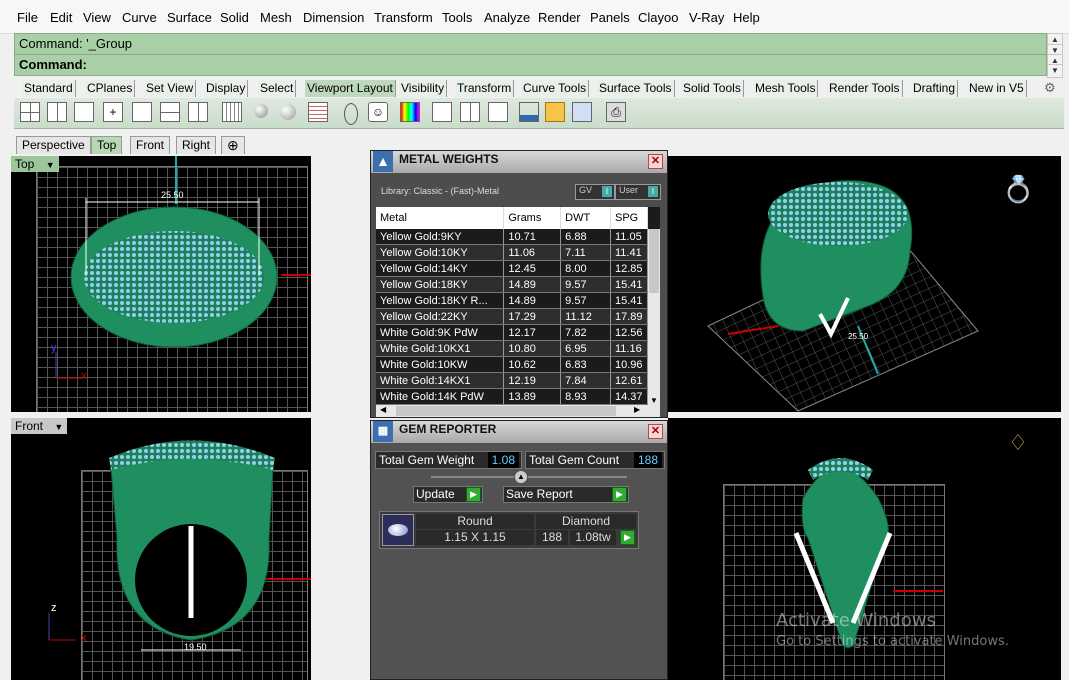 The width and height of the screenshot is (1069, 680). Describe the element at coordinates (442, 112) in the screenshot. I see `document-icon` at that location.